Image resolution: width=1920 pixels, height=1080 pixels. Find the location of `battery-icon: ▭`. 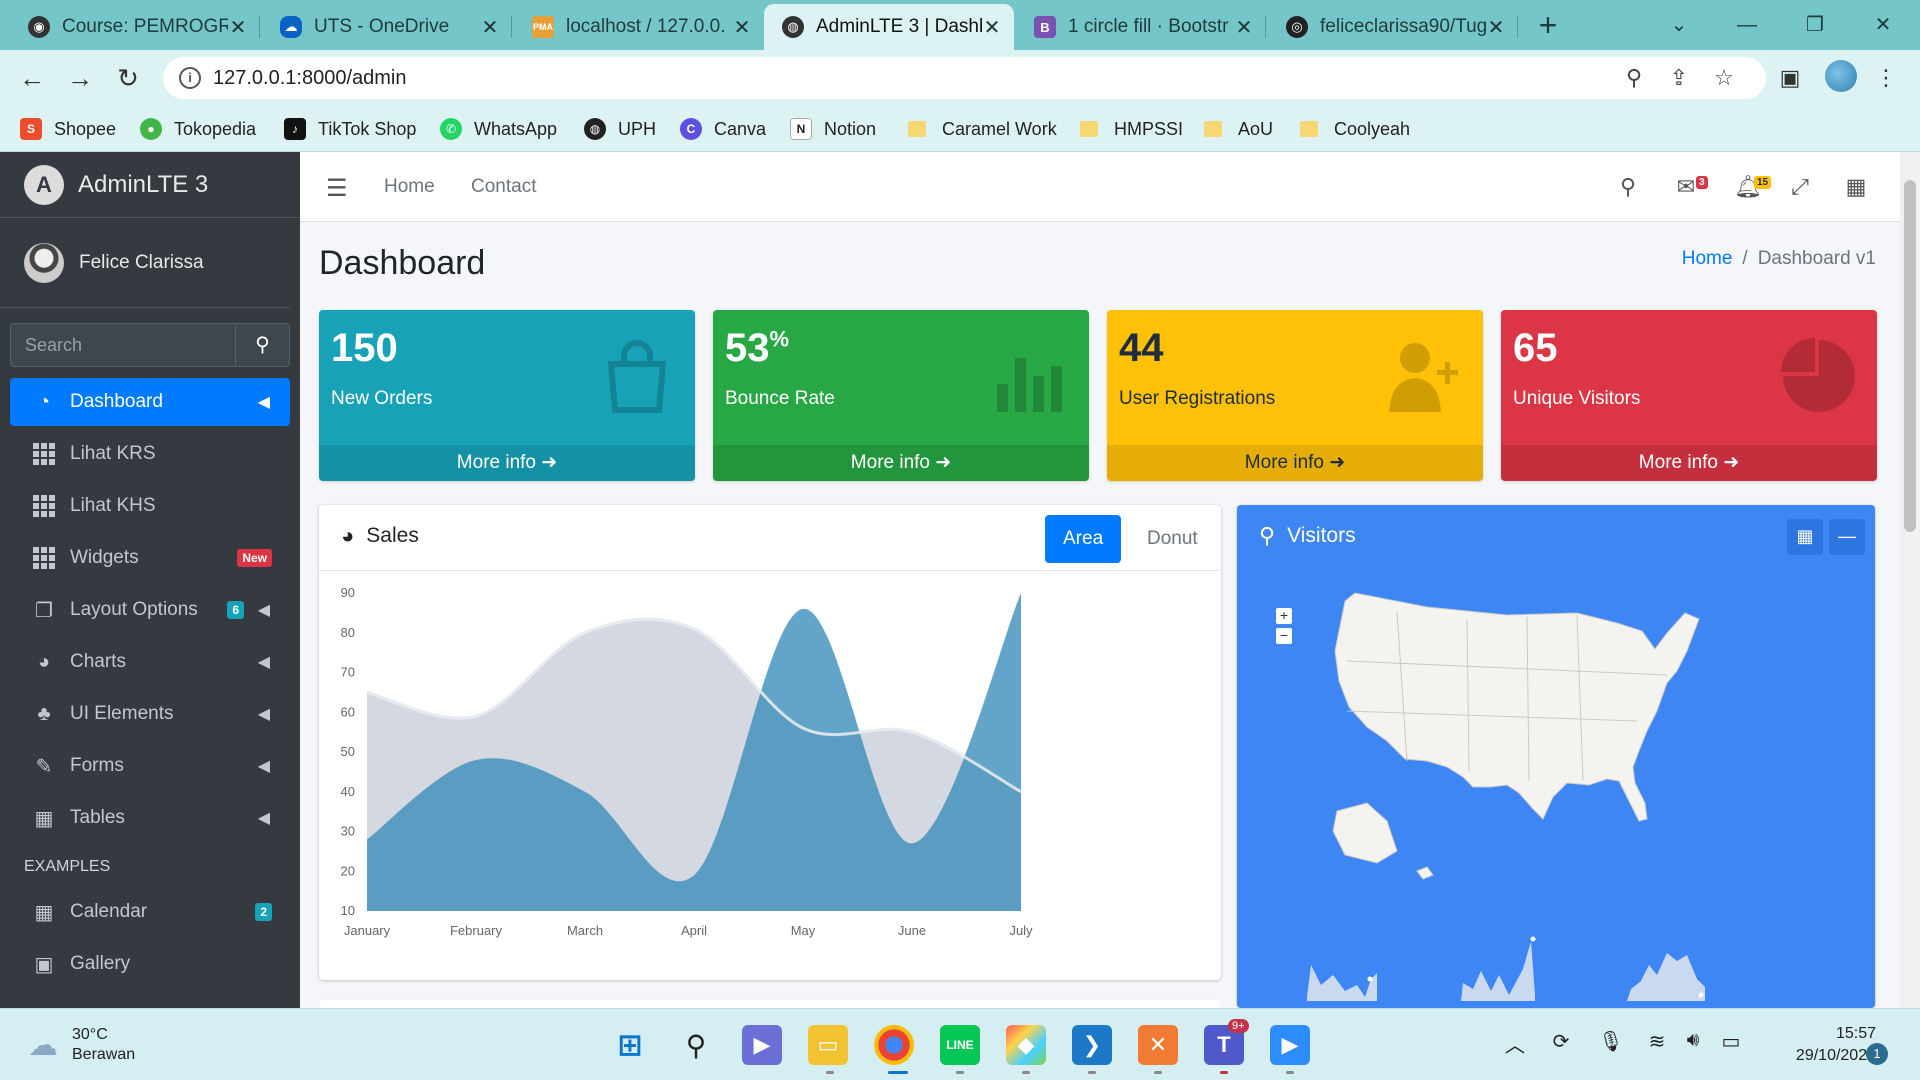

battery-icon: ▭ is located at coordinates (1731, 1041).